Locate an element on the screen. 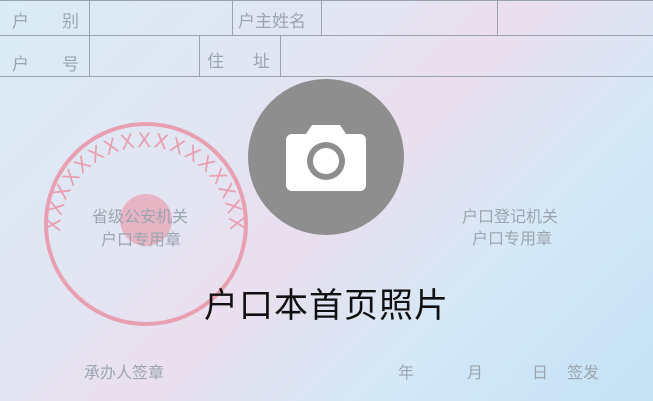 The image size is (653, 401). issue-label: 签发 is located at coordinates (583, 372).